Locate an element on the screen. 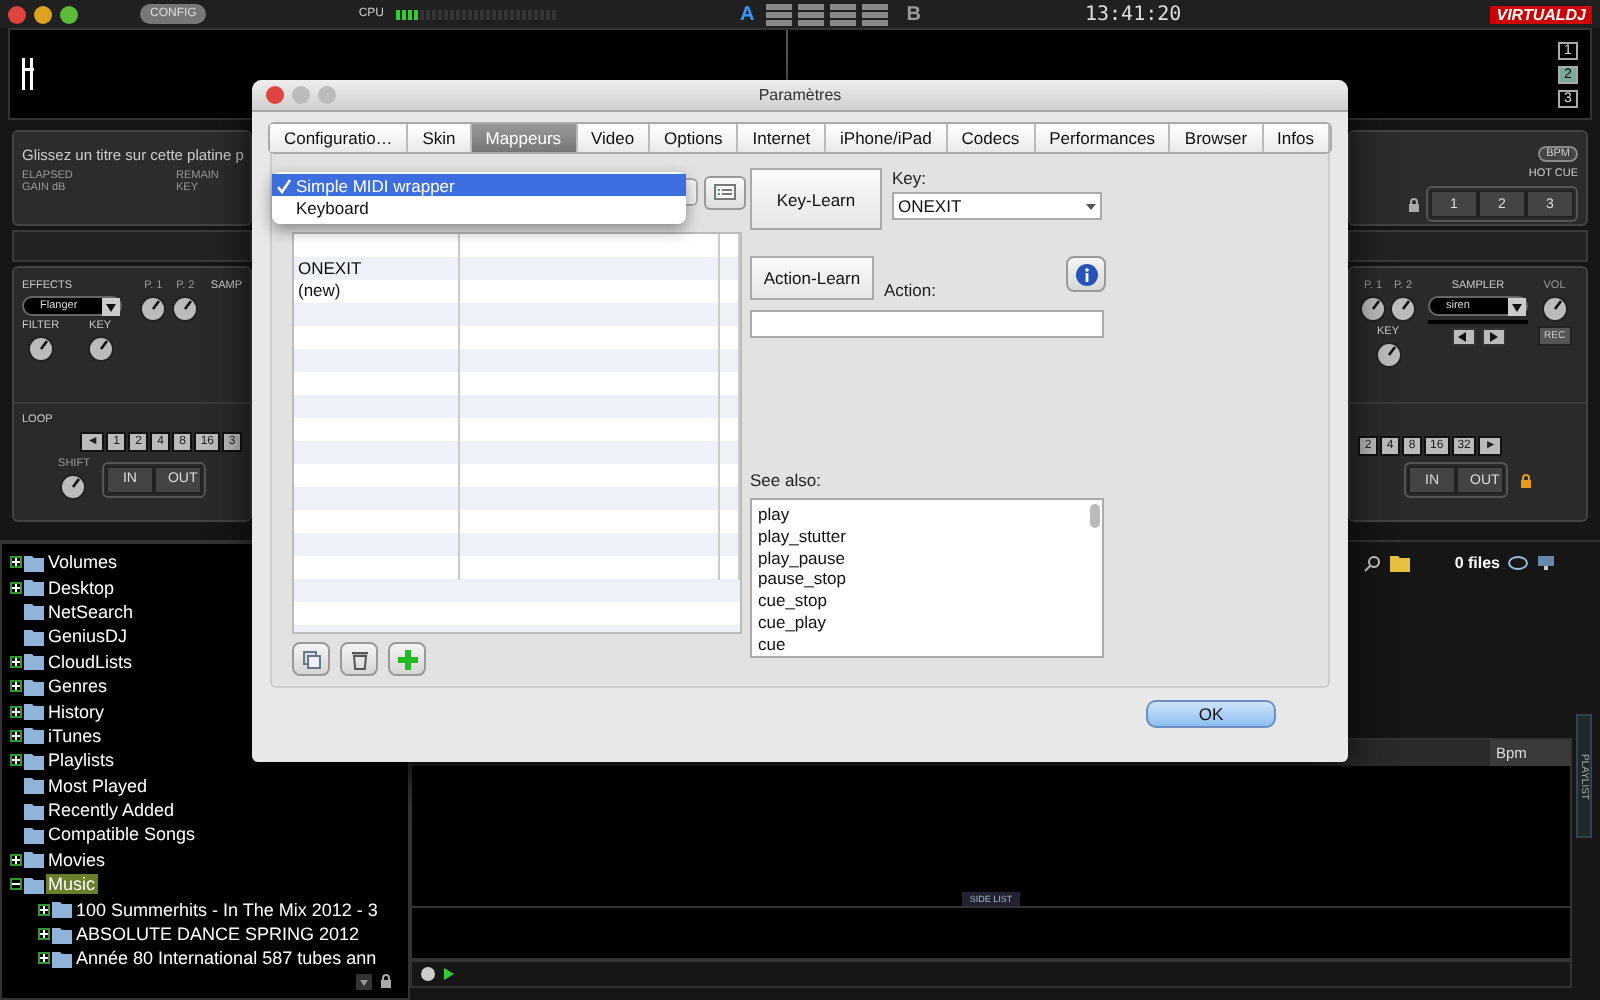  list-item: cue is located at coordinates (802, 644).